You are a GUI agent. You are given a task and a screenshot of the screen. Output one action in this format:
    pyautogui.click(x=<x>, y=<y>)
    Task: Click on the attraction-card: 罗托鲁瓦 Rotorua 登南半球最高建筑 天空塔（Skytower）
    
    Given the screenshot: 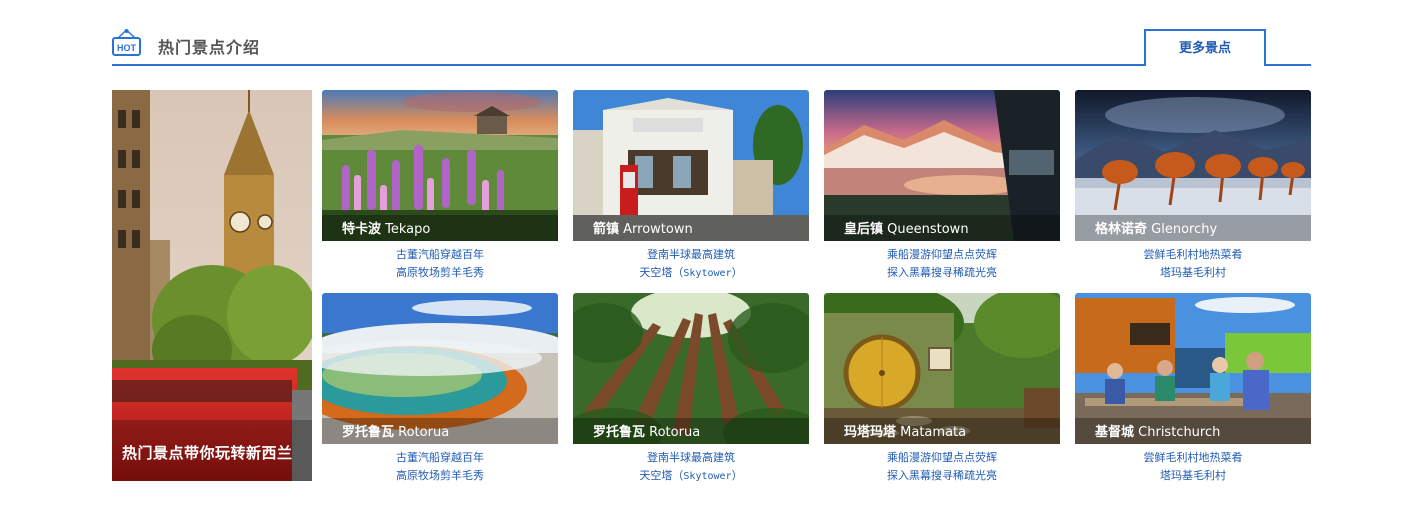 What is the action you would take?
    pyautogui.click(x=691, y=389)
    